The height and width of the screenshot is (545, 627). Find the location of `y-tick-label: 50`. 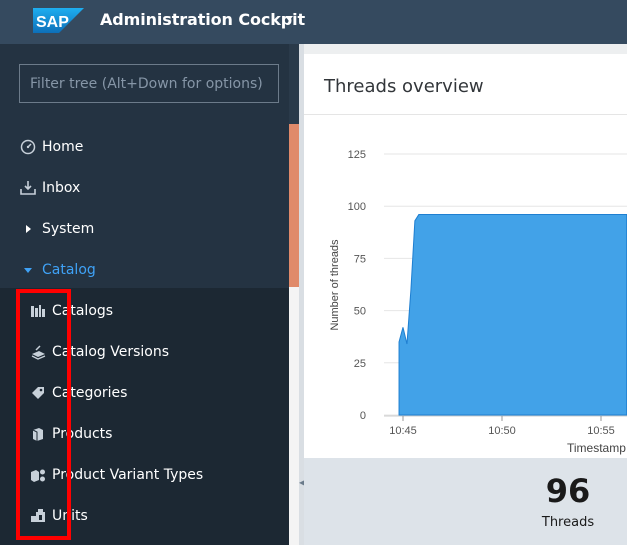

y-tick-label: 50 is located at coordinates (360, 312).